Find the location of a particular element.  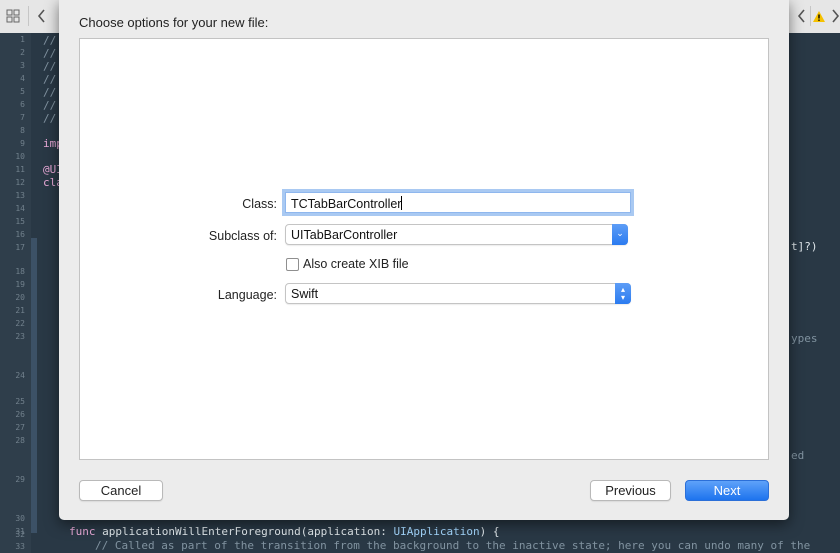

subclass-label: Subclass of: is located at coordinates (242, 236).